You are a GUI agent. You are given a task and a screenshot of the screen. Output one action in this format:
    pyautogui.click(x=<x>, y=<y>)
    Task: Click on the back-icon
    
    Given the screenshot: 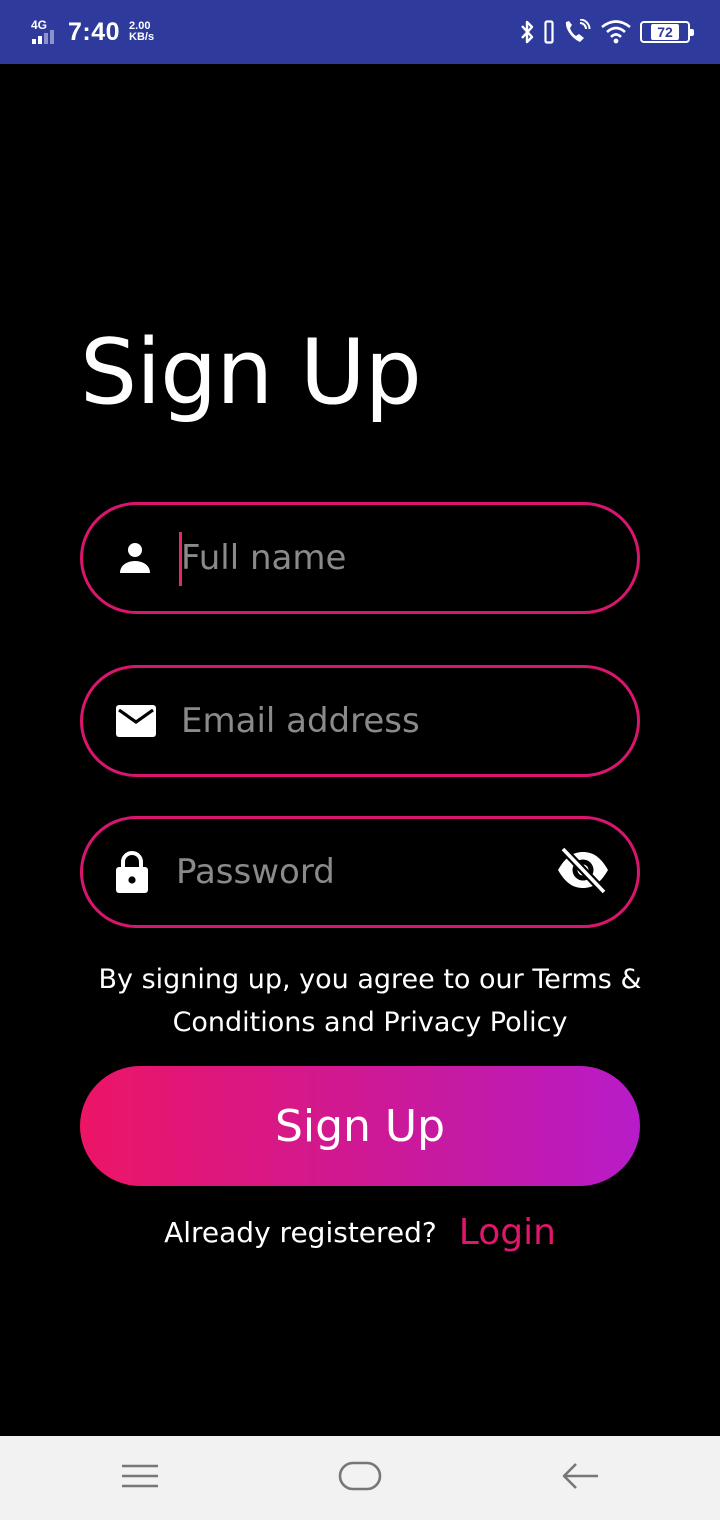 What is the action you would take?
    pyautogui.click(x=580, y=1478)
    